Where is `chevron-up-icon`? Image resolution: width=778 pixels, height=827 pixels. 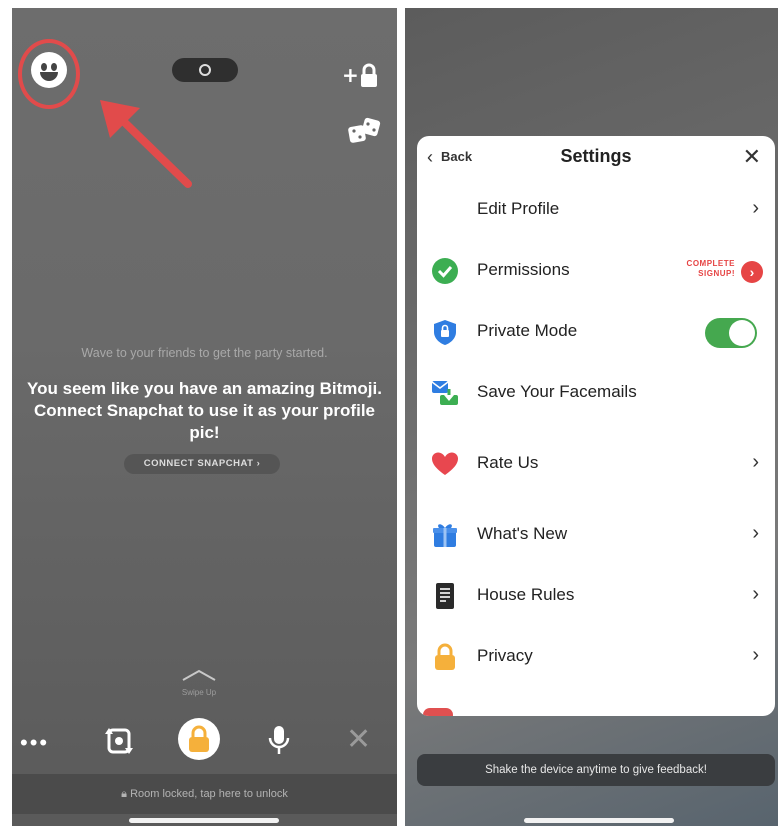
chevron-up-icon is located at coordinates (199, 675).